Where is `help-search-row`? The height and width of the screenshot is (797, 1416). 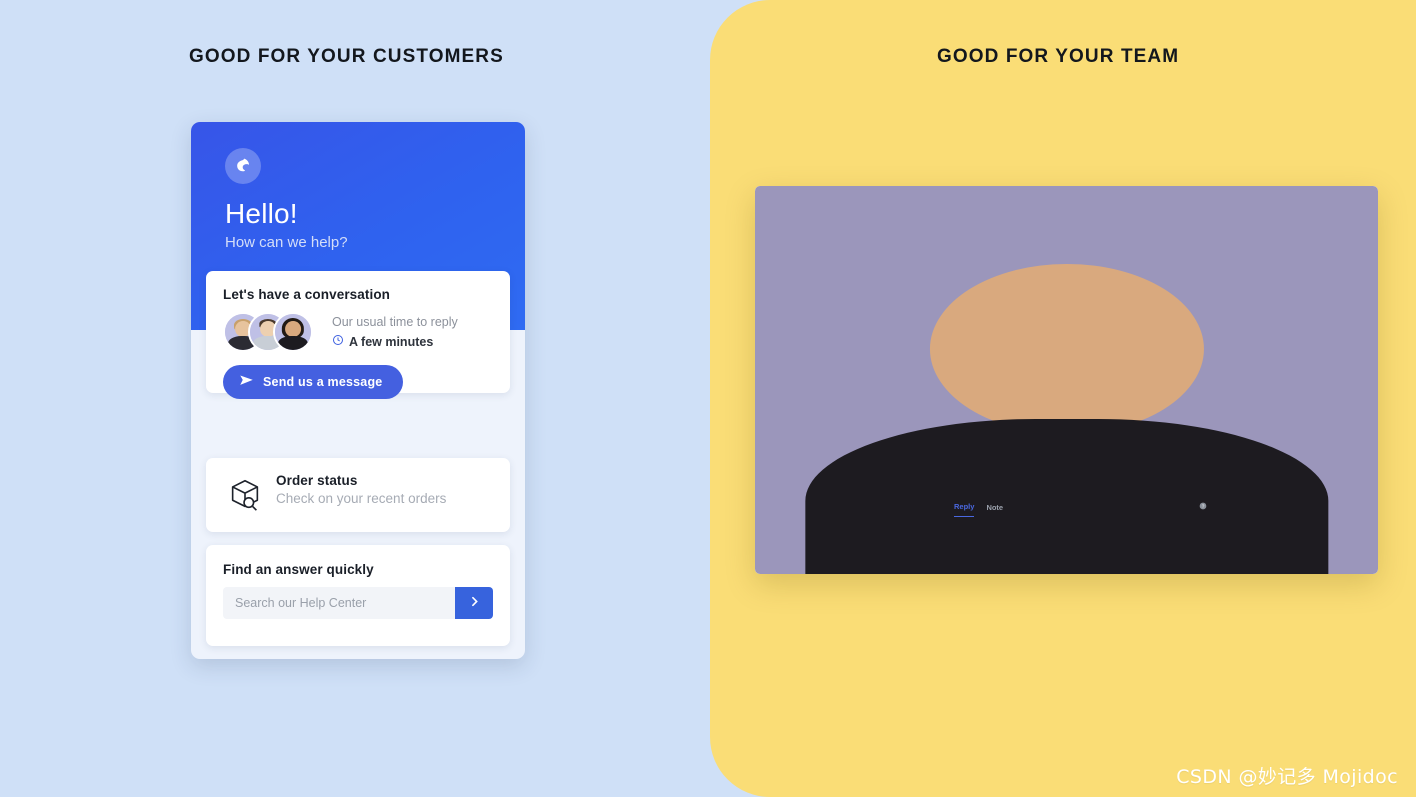
help-search-row is located at coordinates (358, 603).